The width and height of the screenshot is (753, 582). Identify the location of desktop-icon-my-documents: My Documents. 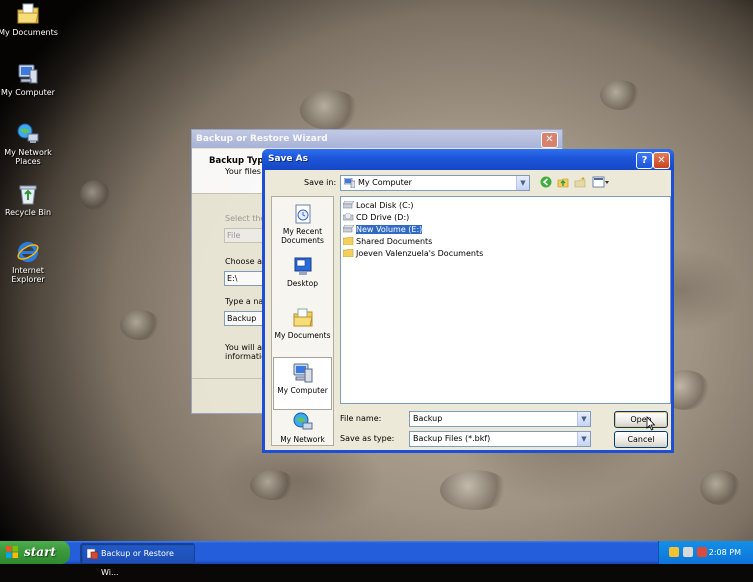
(30, 19).